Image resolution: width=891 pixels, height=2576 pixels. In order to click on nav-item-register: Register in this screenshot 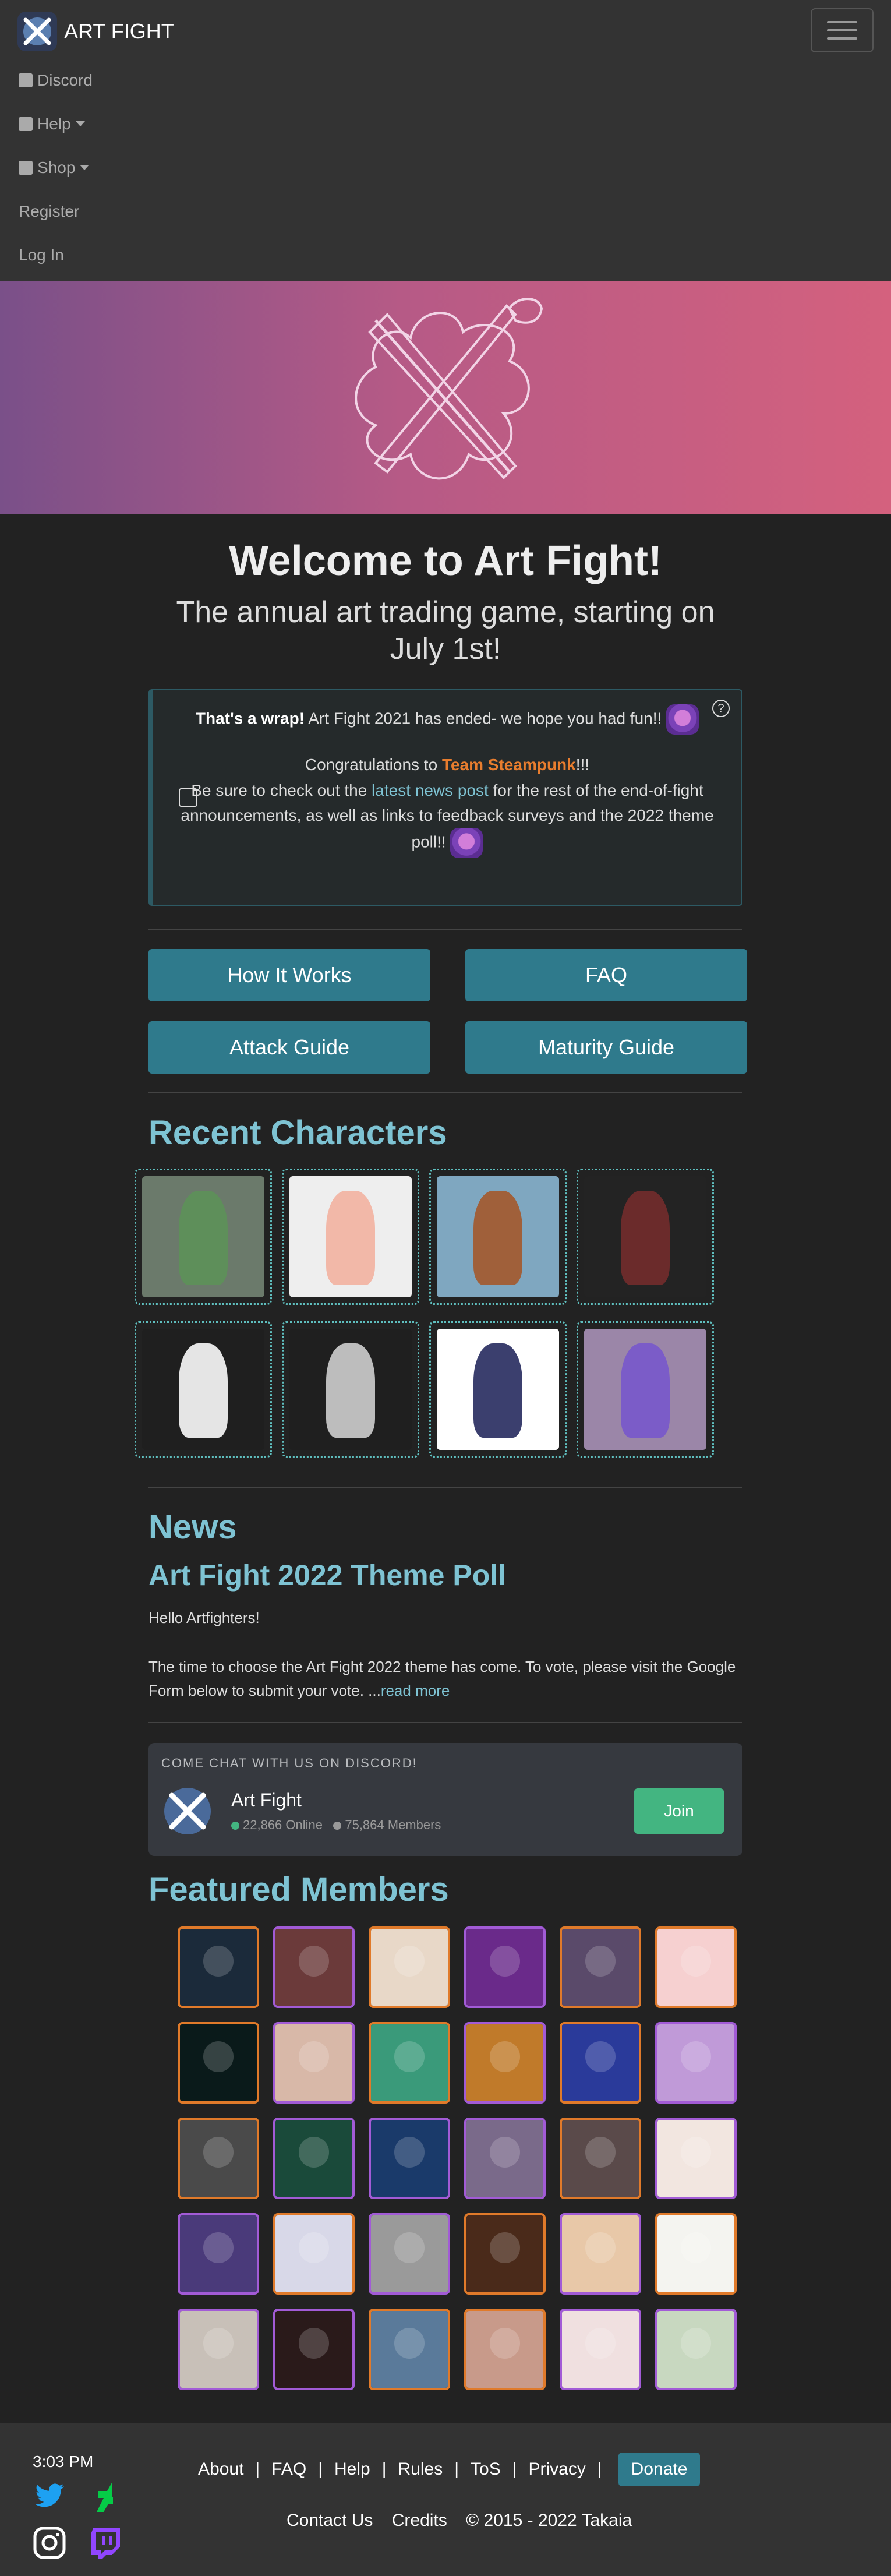, I will do `click(56, 211)`.